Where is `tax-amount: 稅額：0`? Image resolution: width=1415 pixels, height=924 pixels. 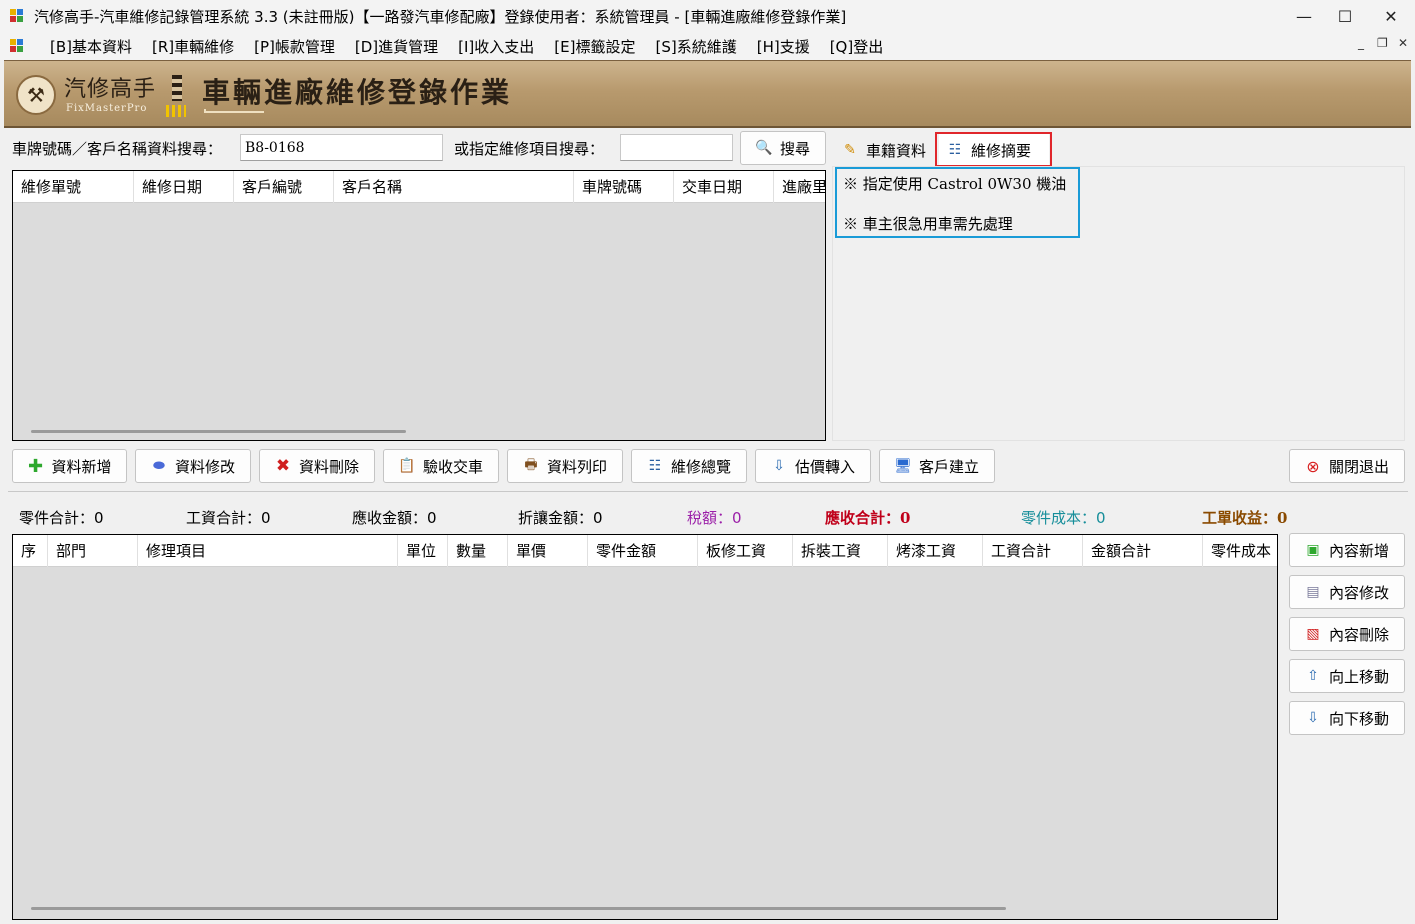
tax-amount: 稅額：0 is located at coordinates (714, 518).